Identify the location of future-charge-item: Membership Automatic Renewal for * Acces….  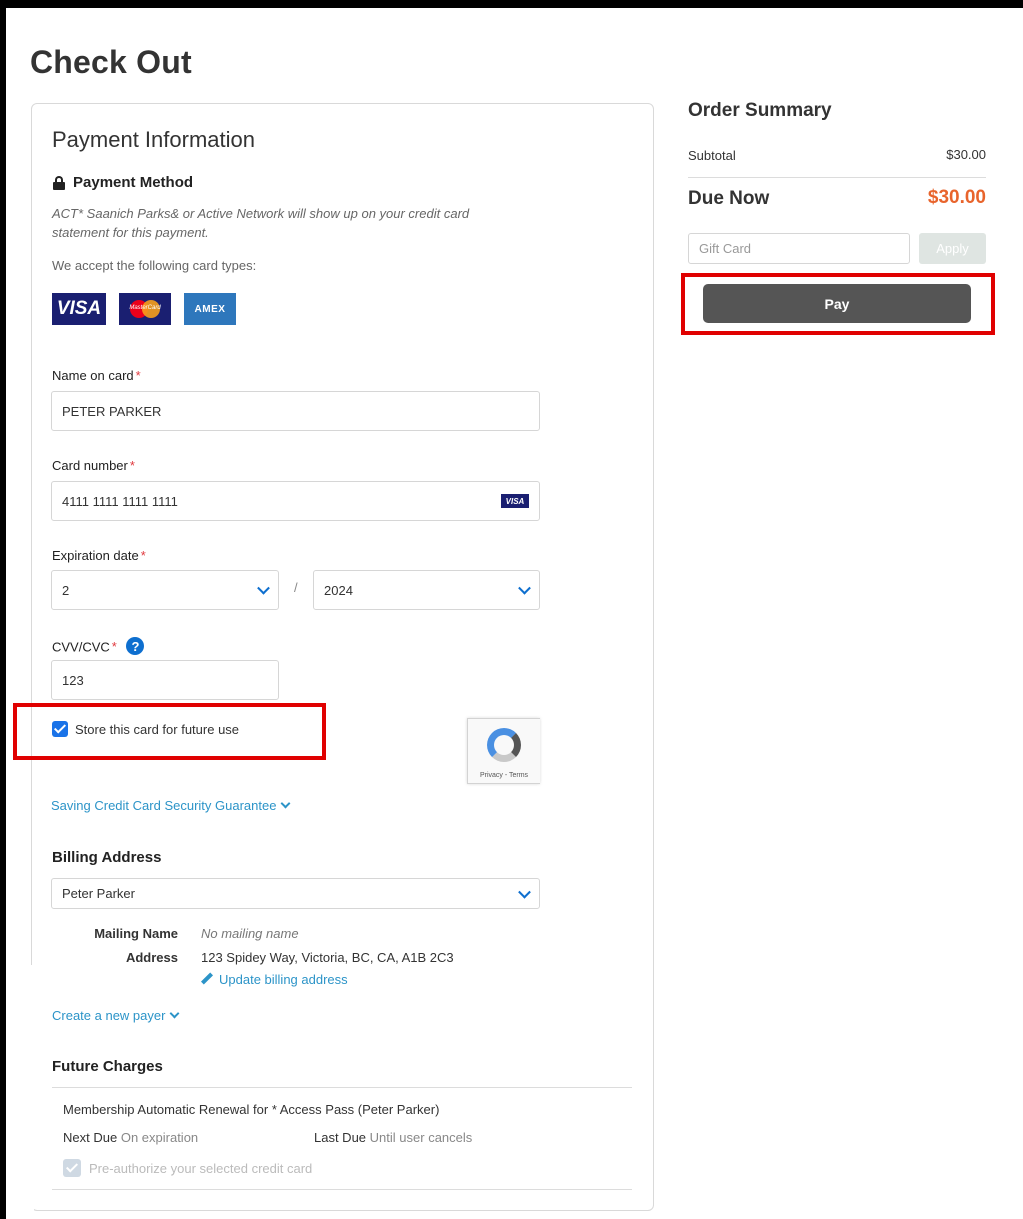
(251, 1109).